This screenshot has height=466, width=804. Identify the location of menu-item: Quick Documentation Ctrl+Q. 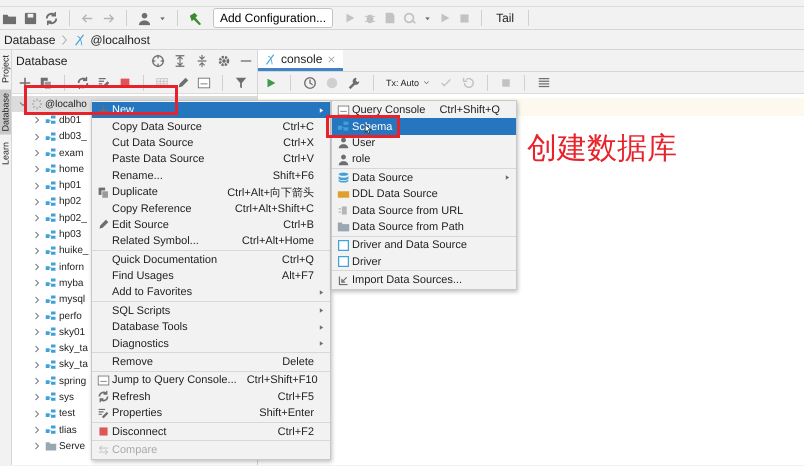
(211, 260).